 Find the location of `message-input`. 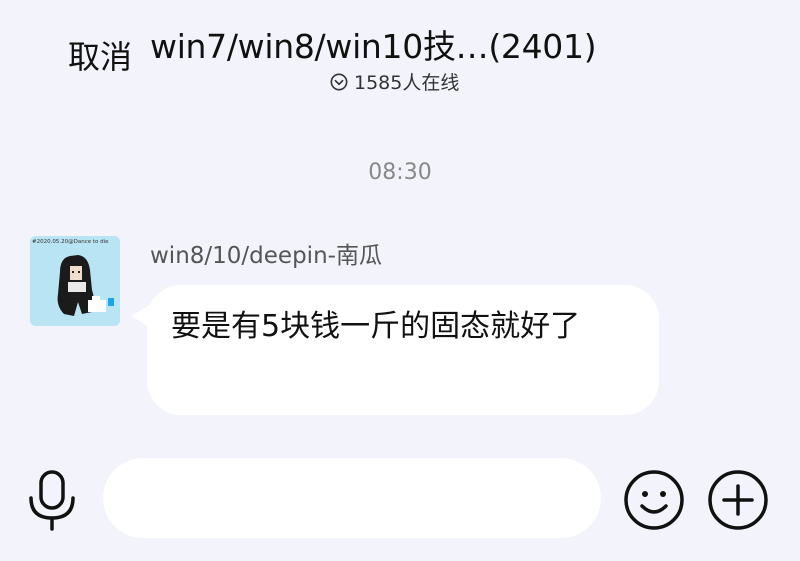

message-input is located at coordinates (352, 498).